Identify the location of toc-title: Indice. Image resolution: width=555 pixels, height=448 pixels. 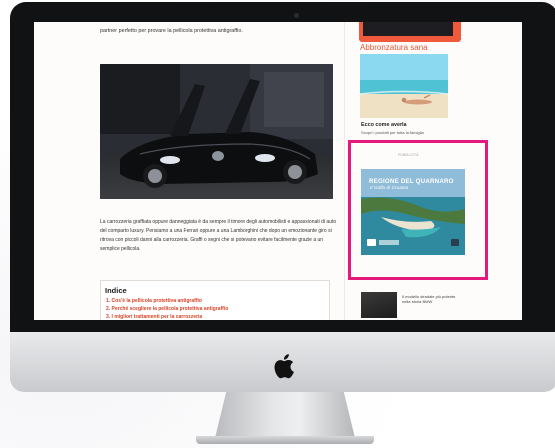
(116, 290).